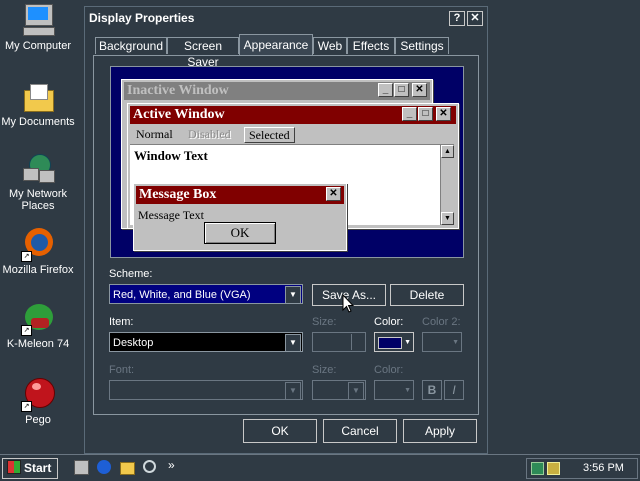 Image resolution: width=640 pixels, height=481 pixels. Describe the element at coordinates (394, 390) in the screenshot. I see `font-color-button: ▼` at that location.